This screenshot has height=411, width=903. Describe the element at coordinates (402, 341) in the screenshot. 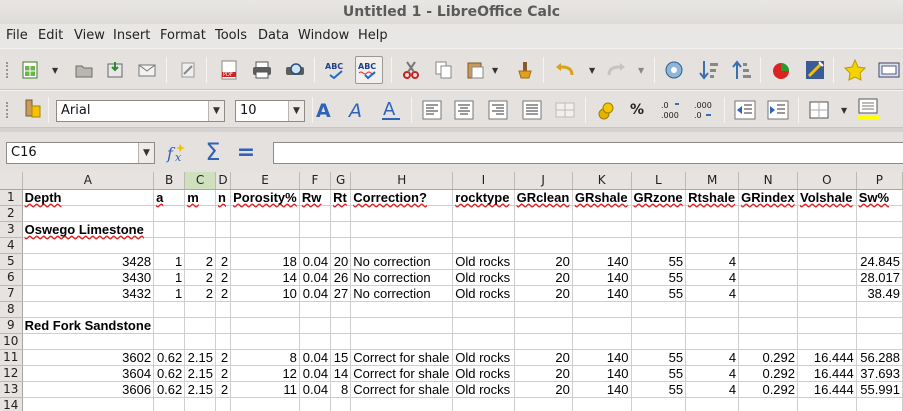

I see `cell-h10` at that location.